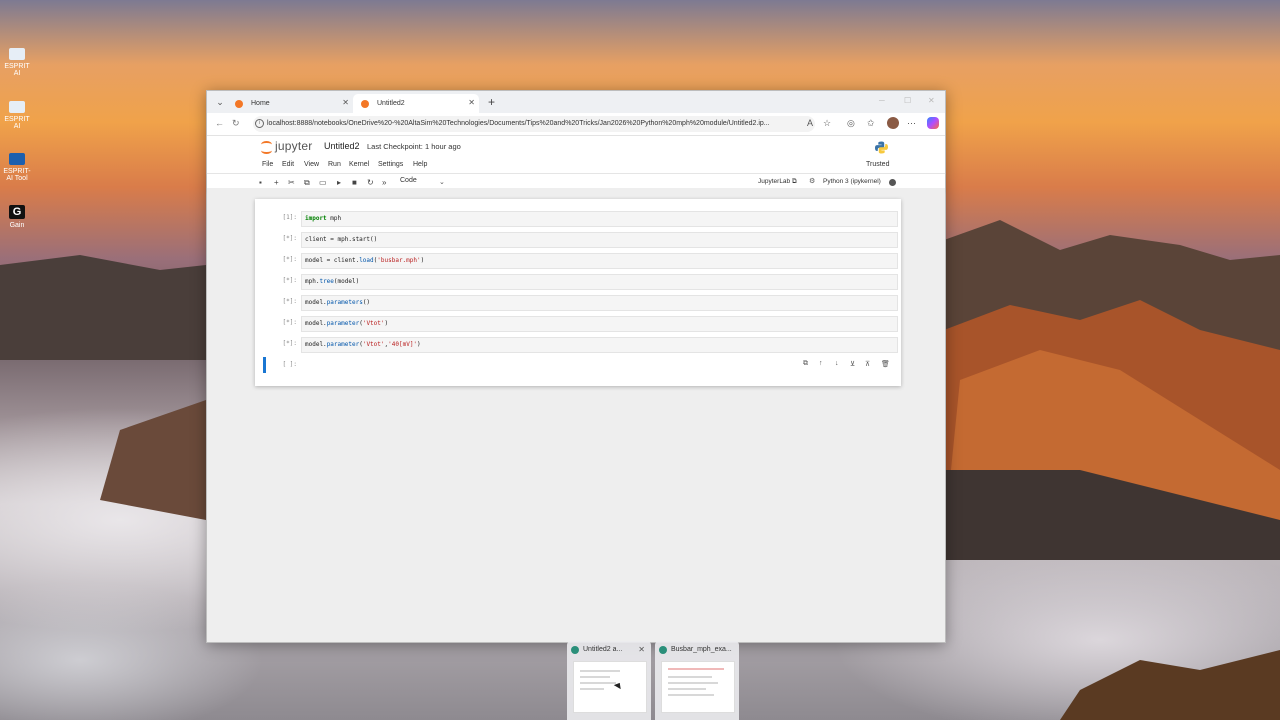 Image resolution: width=1280 pixels, height=720 pixels. I want to click on menu-help: Help, so click(420, 164).